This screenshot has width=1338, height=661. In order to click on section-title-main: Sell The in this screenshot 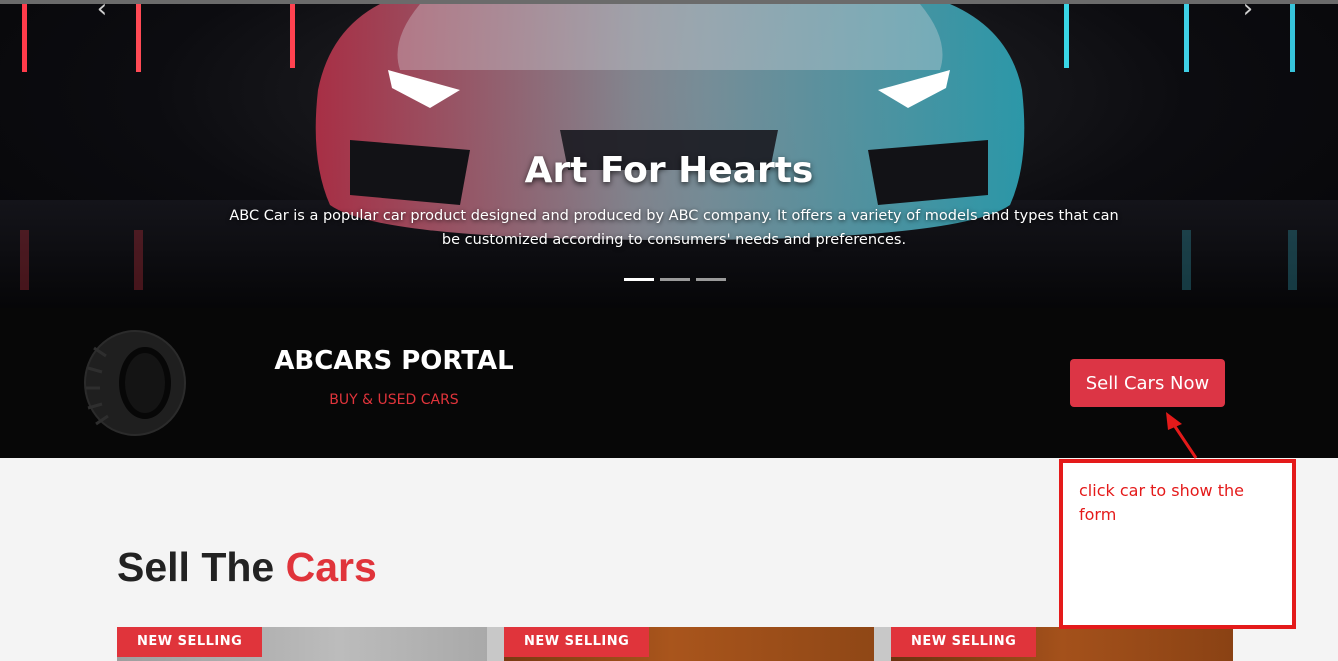, I will do `click(196, 567)`.